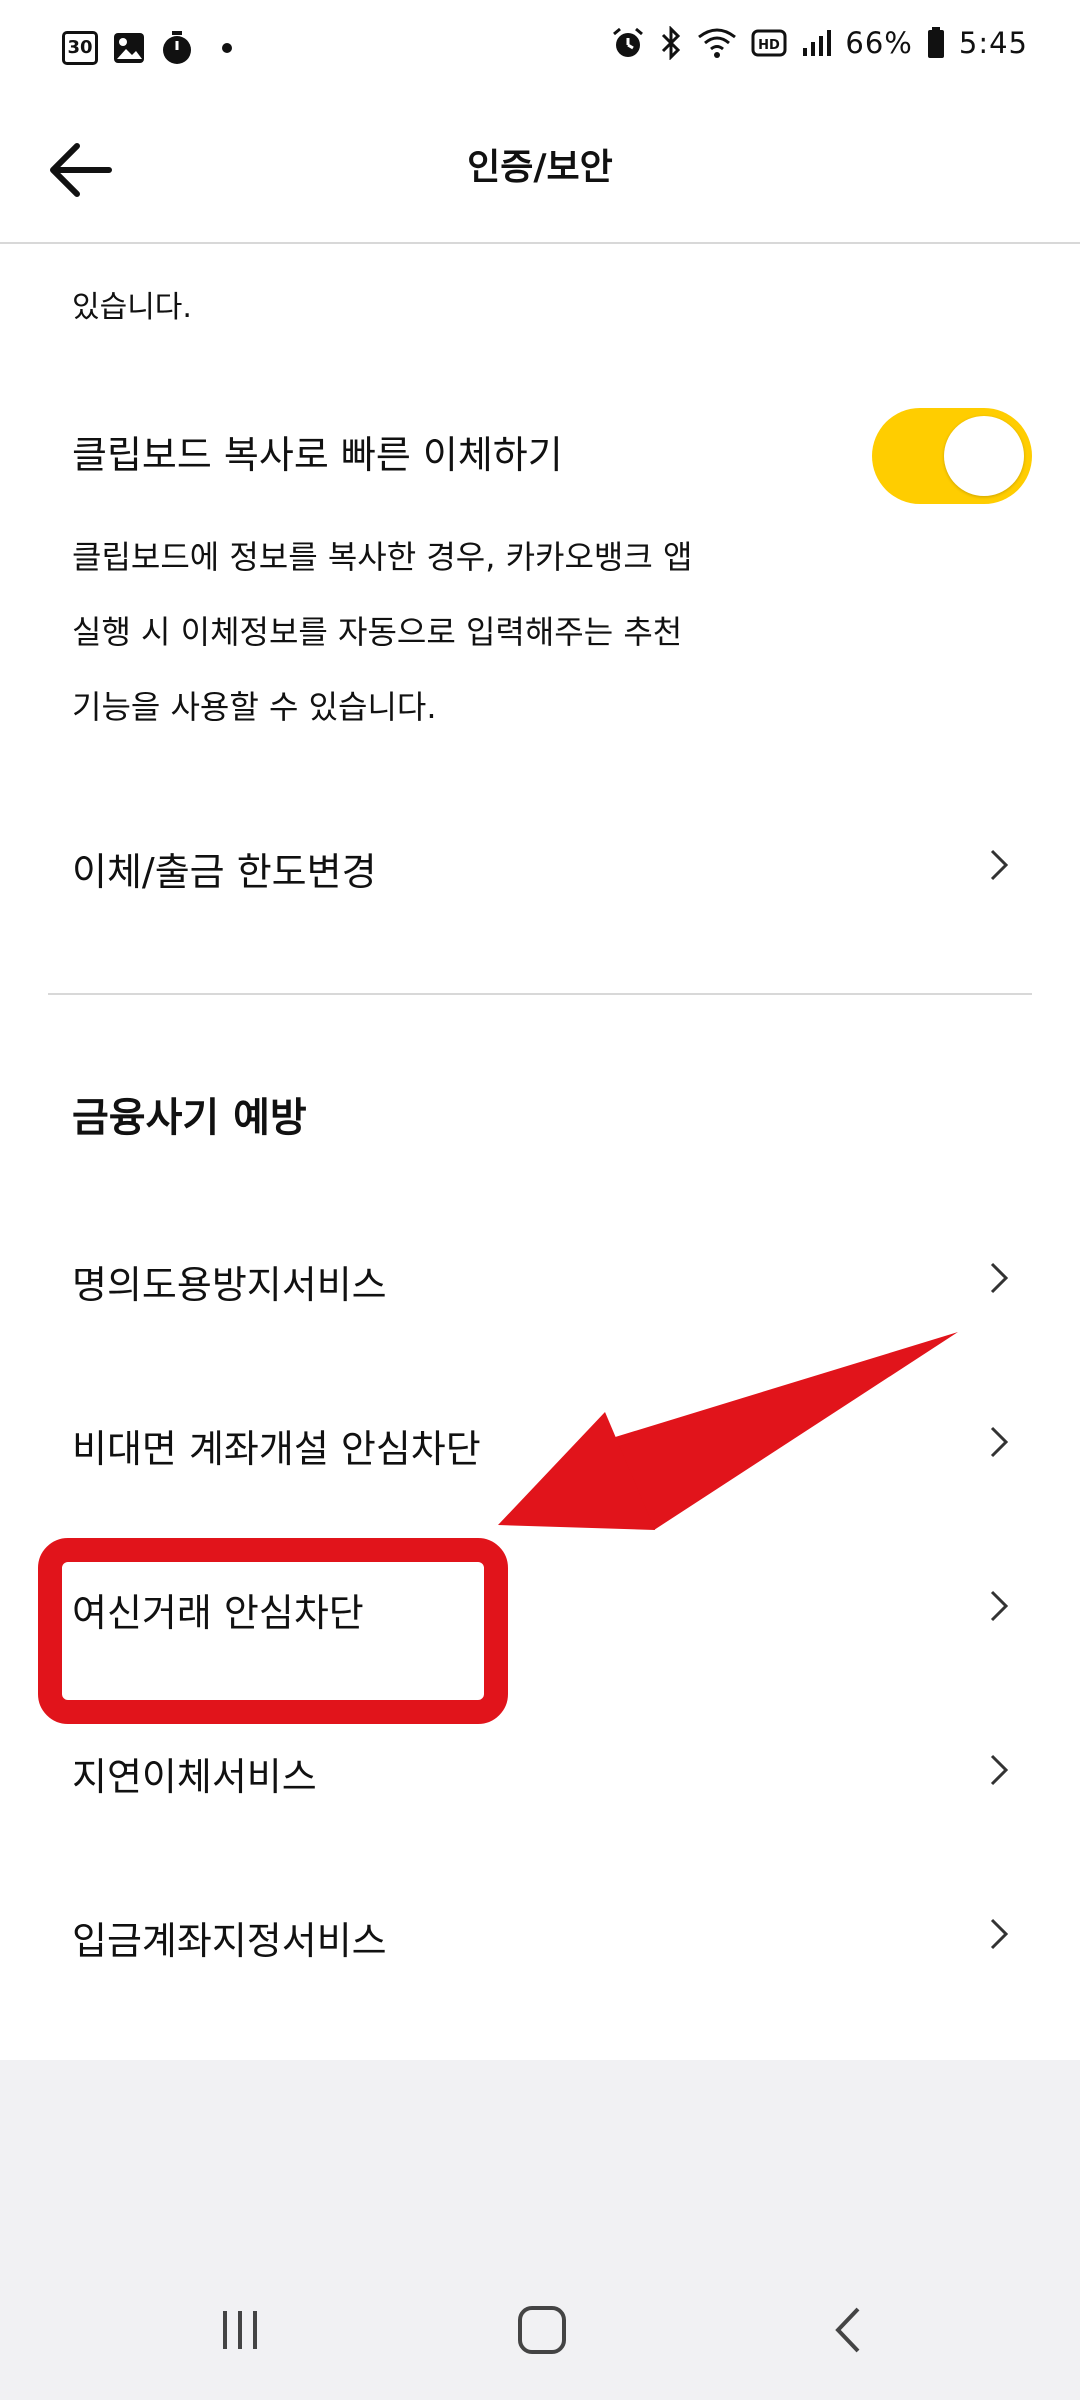 Image resolution: width=1080 pixels, height=2400 pixels. I want to click on fraud-section-title: 금융사기 예방, so click(189, 1118).